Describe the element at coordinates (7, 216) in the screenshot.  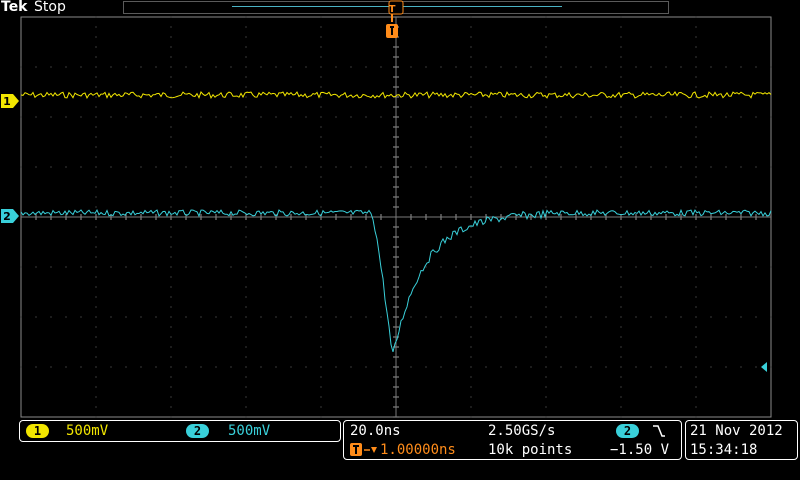
I see `ch2-marker-label: 2` at that location.